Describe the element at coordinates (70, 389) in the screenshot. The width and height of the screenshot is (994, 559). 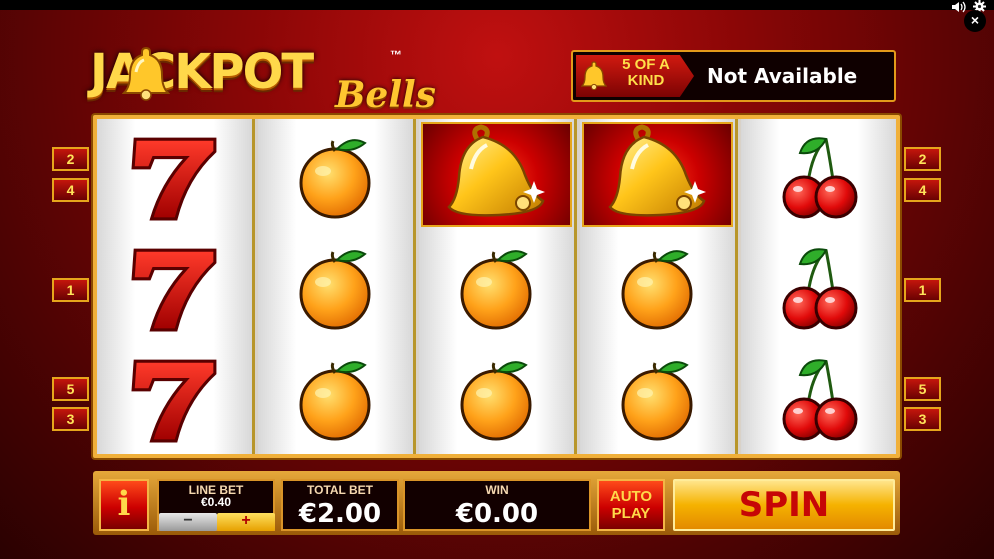
I see `payline-left-5: 5` at that location.